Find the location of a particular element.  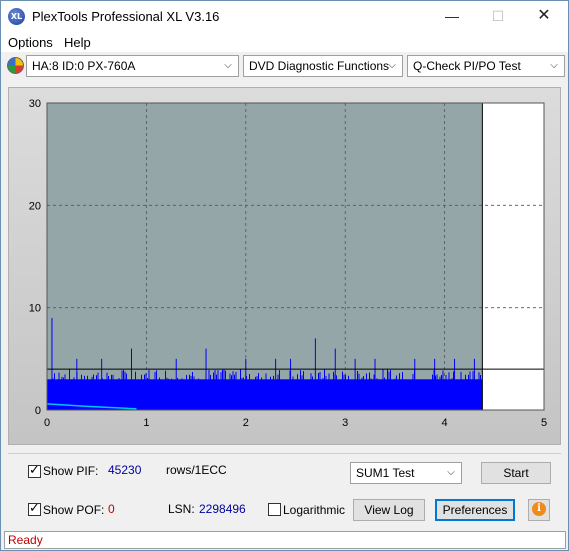

drive-select: HA:8 ID:0 PX-760A ⌵ is located at coordinates (132, 66).